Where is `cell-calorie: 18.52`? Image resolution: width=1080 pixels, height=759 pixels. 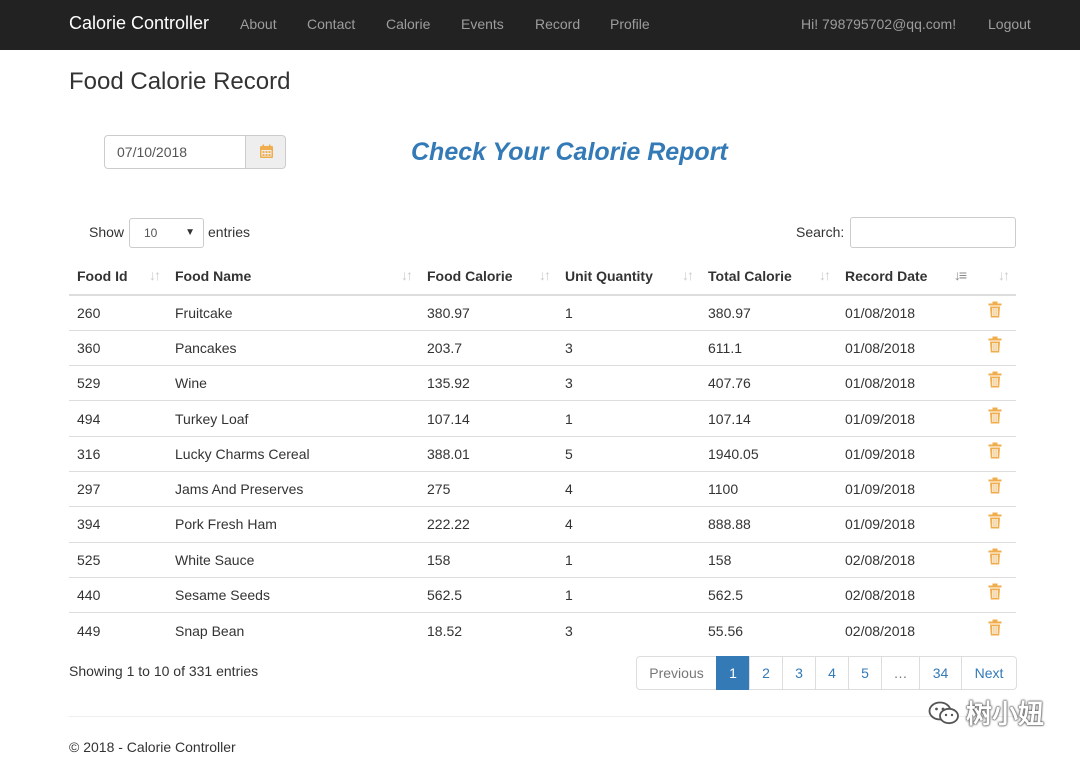
cell-calorie: 18.52 is located at coordinates (488, 630).